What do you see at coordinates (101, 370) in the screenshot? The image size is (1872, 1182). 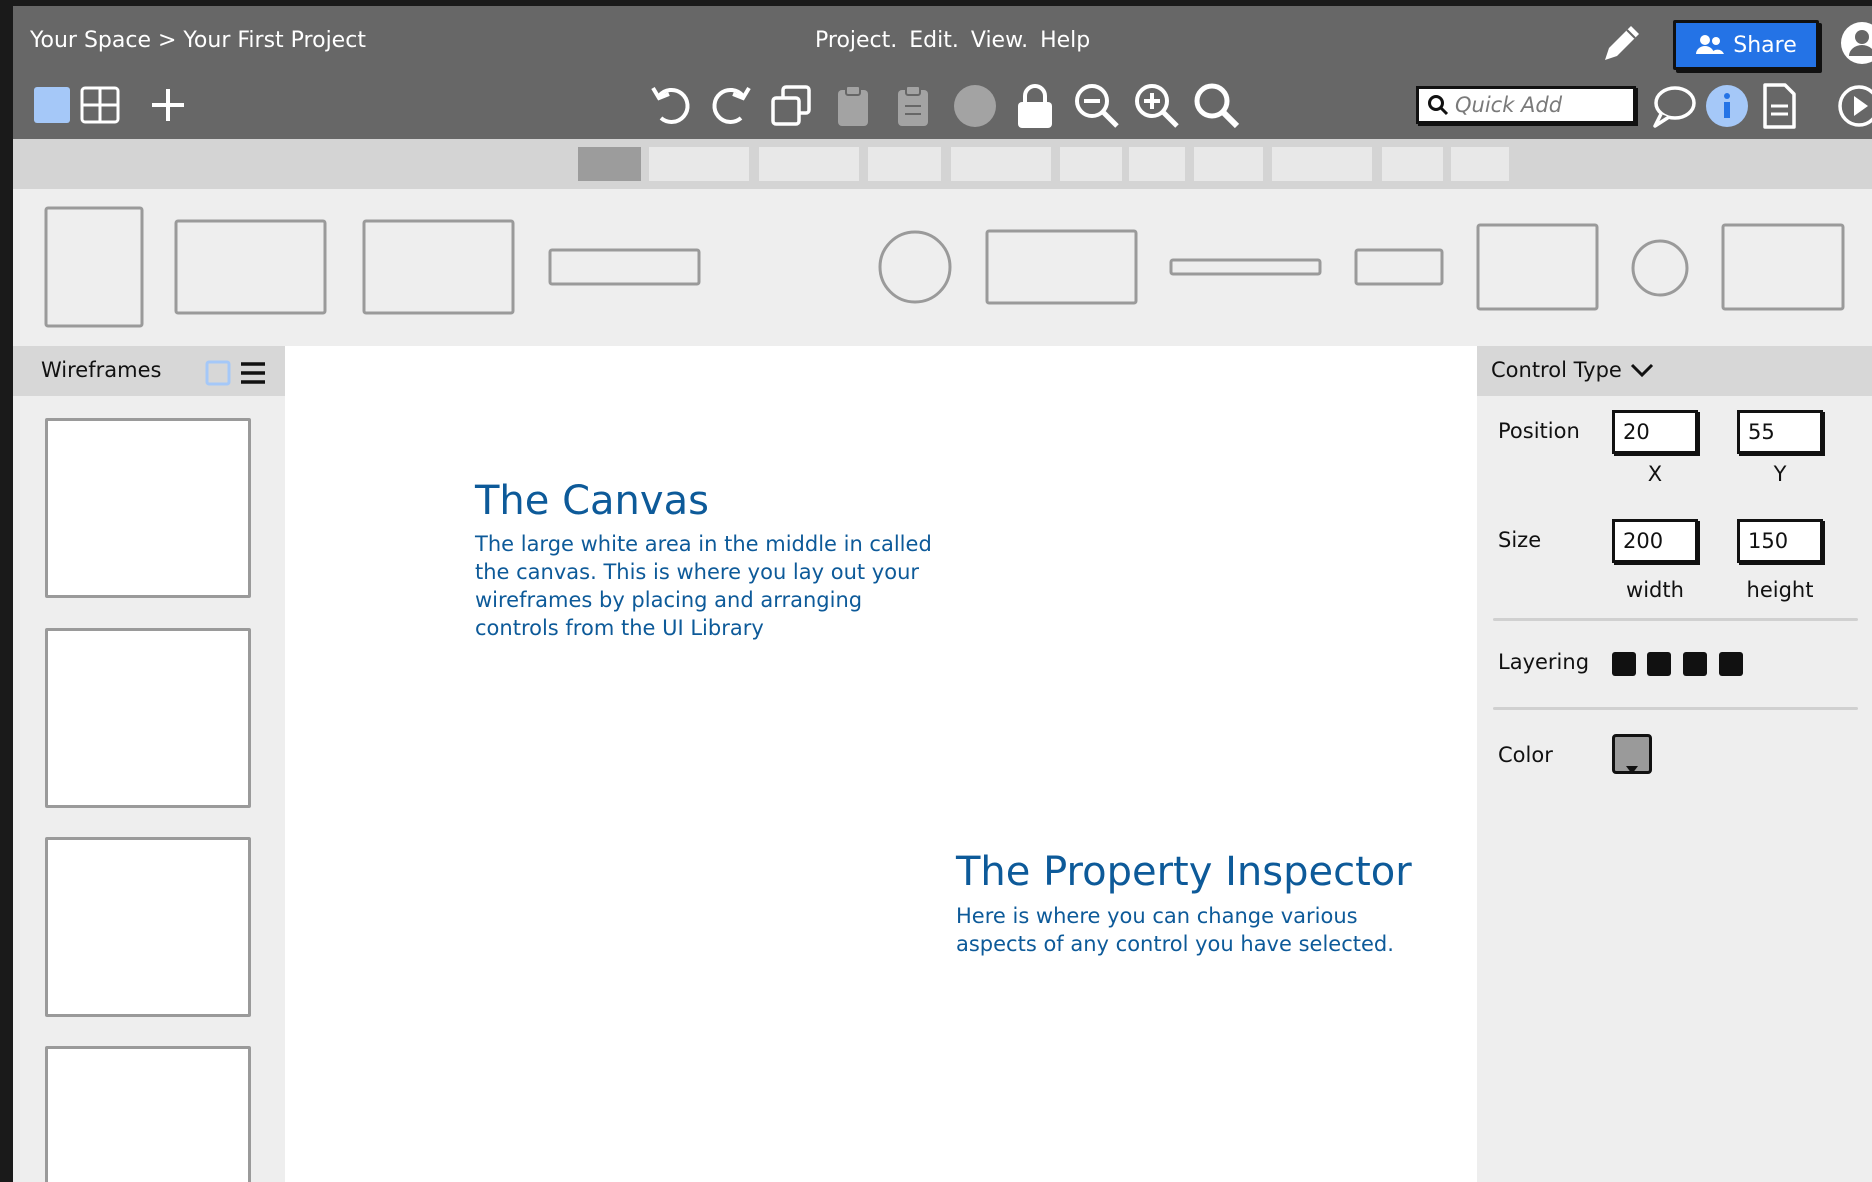 I see `wireframes-panel-title: Wireframes` at bounding box center [101, 370].